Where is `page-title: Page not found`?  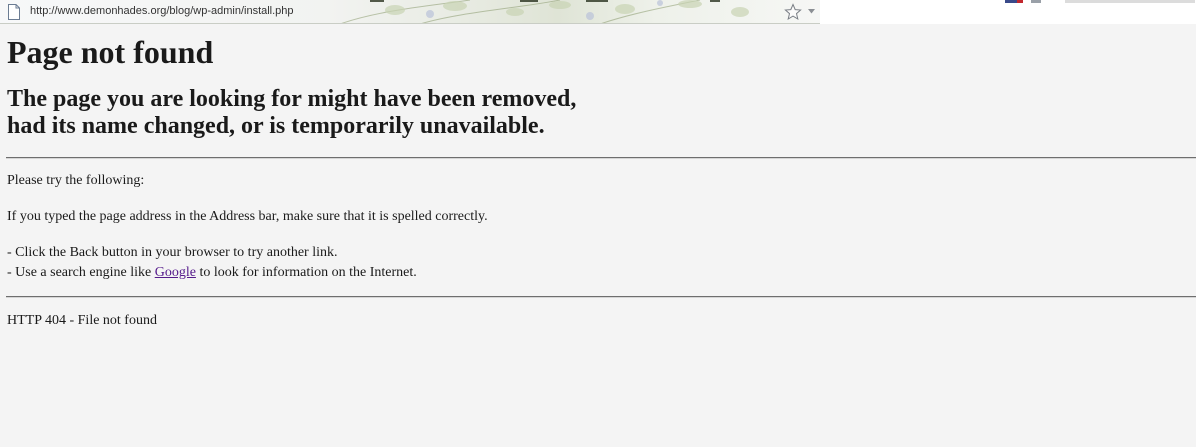
page-title: Page not found is located at coordinates (110, 52).